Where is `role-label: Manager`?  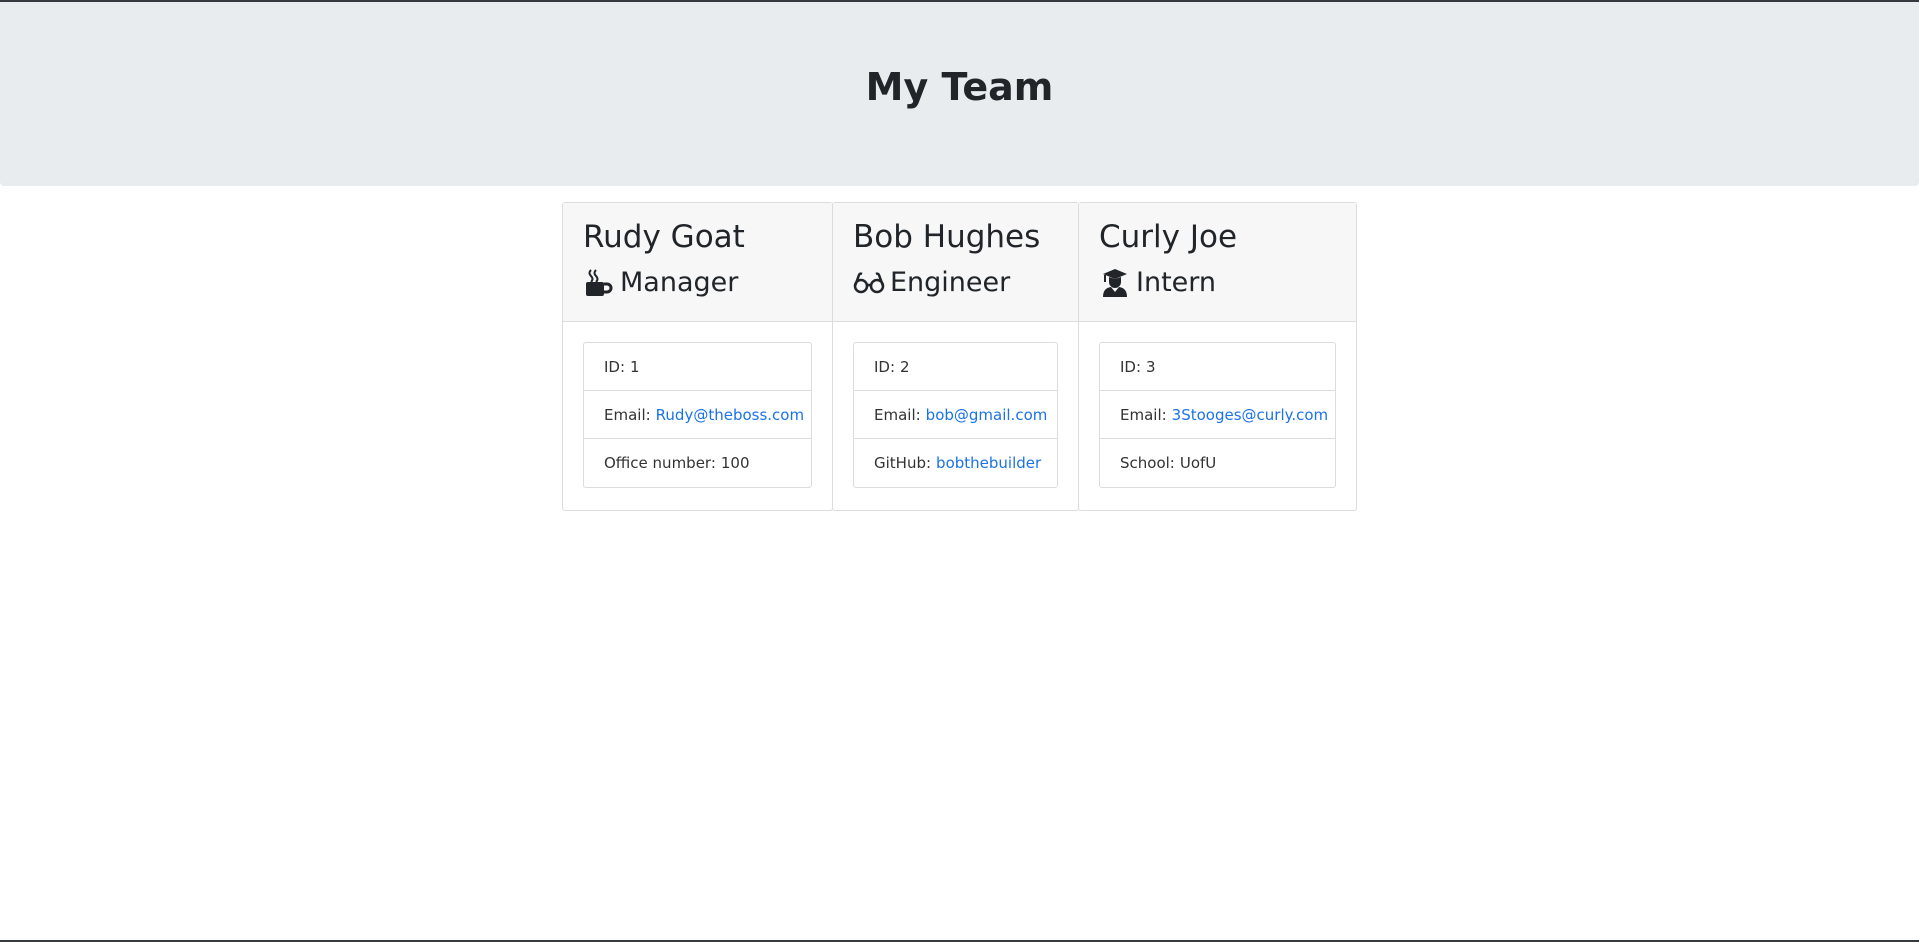 role-label: Manager is located at coordinates (679, 282).